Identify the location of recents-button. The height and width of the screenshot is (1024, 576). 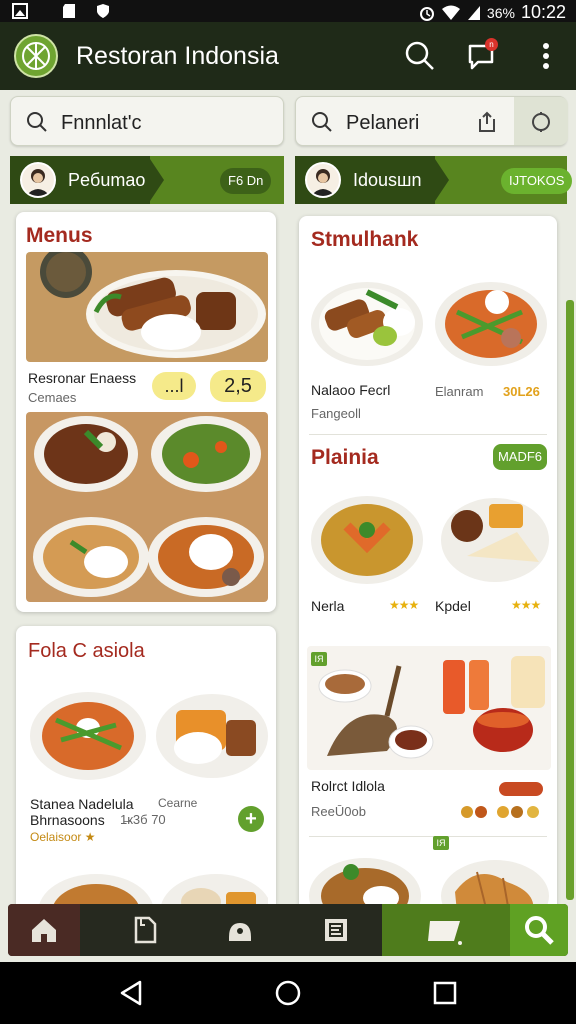
(445, 993).